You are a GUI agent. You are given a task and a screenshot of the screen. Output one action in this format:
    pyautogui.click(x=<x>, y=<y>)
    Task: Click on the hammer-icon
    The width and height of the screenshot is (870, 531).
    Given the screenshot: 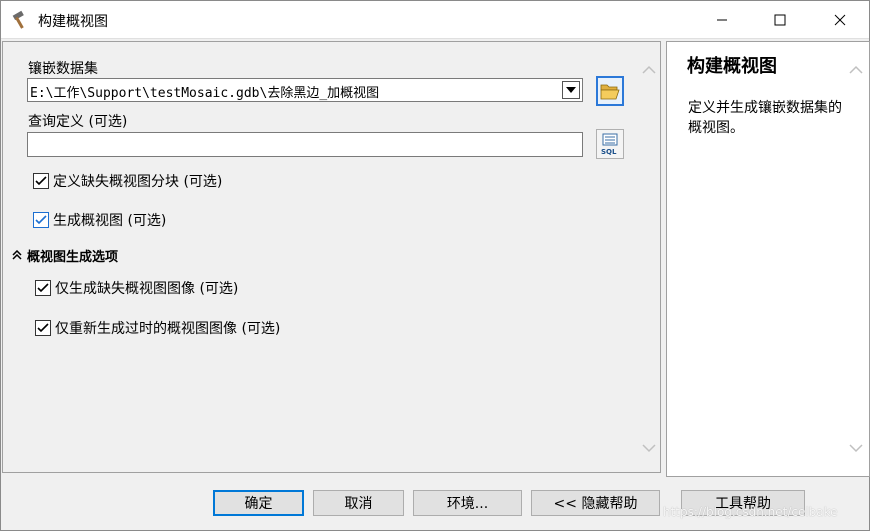 What is the action you would take?
    pyautogui.click(x=21, y=20)
    